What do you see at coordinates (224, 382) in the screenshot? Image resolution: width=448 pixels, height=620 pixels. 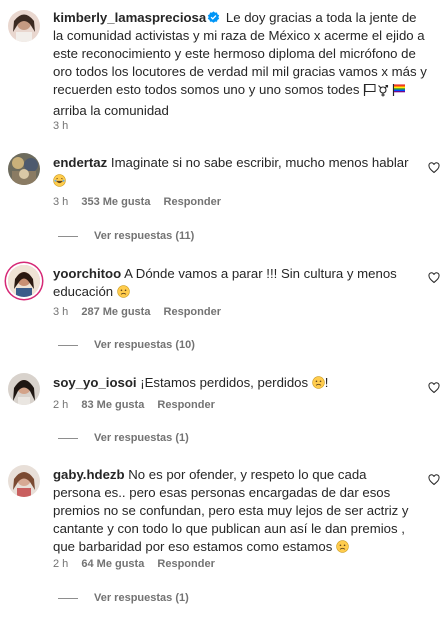 I see `comment-text: ¡Estamos perdidos, perdidos` at bounding box center [224, 382].